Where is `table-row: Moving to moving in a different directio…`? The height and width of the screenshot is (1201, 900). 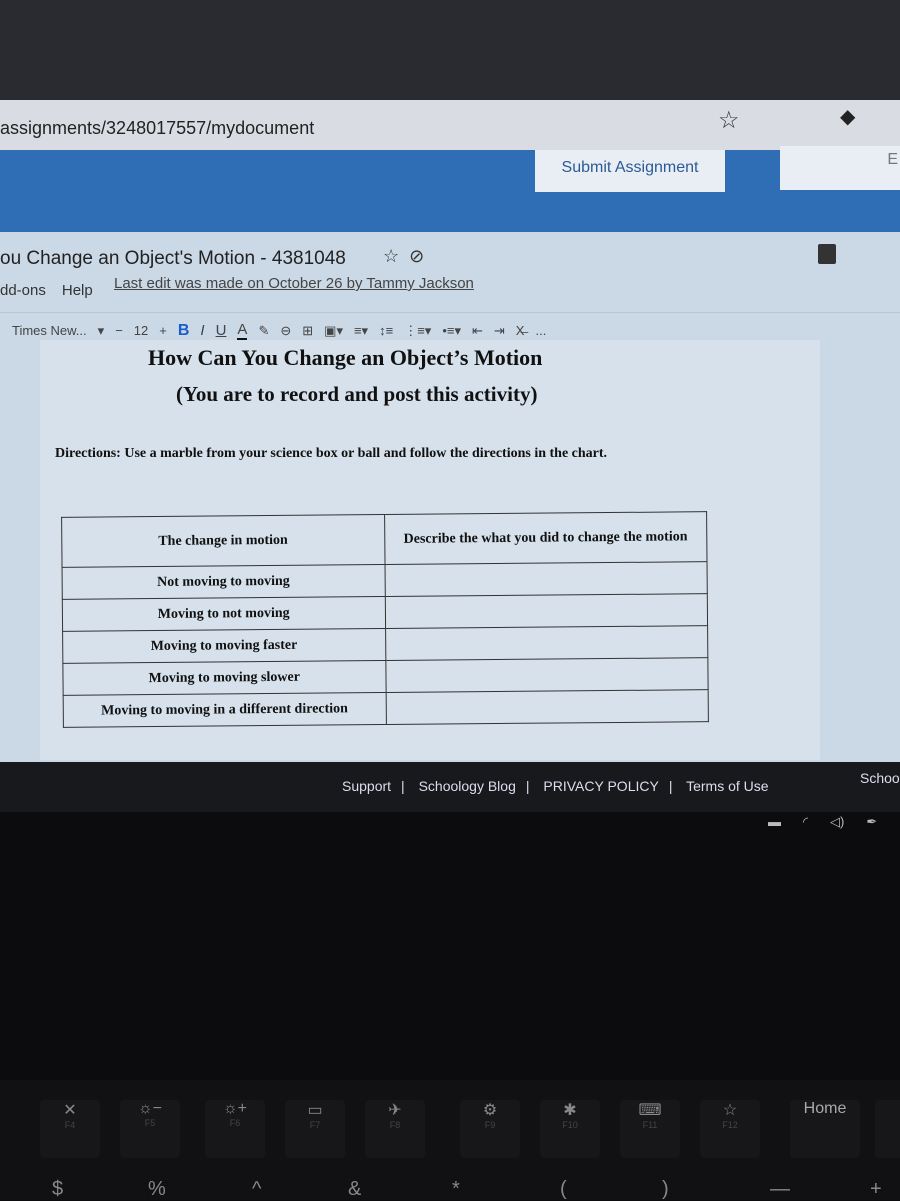 table-row: Moving to moving in a different directio… is located at coordinates (386, 708).